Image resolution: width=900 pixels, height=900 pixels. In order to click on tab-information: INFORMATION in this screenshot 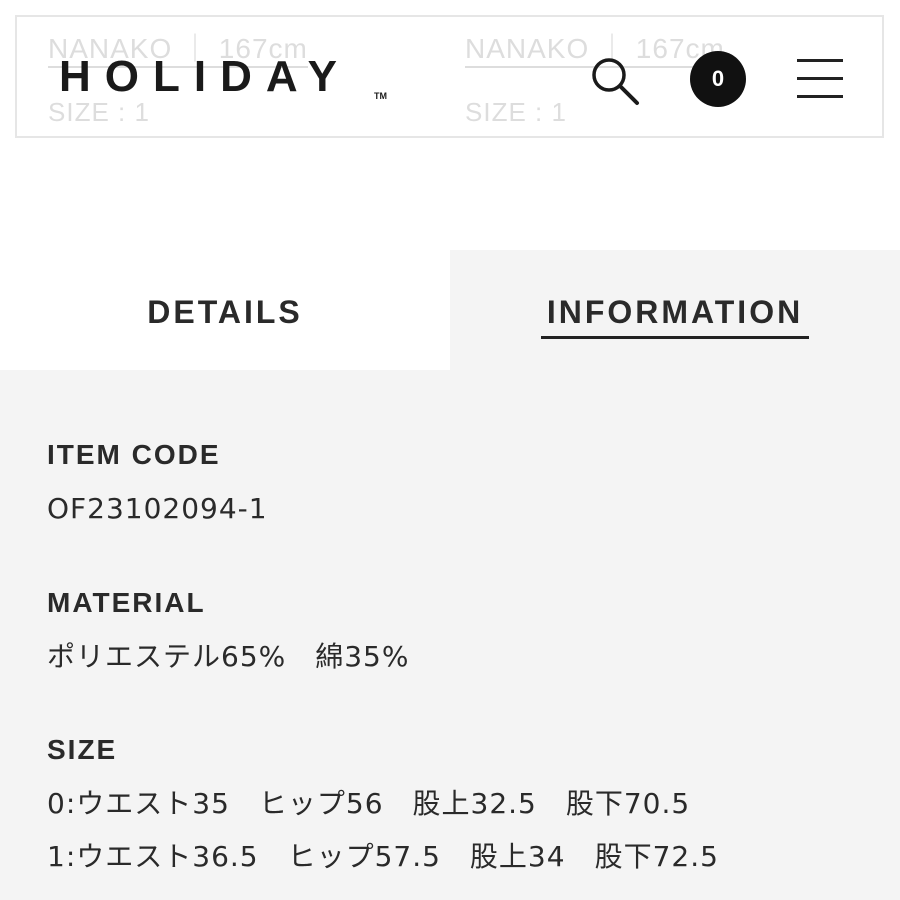, I will do `click(675, 310)`.